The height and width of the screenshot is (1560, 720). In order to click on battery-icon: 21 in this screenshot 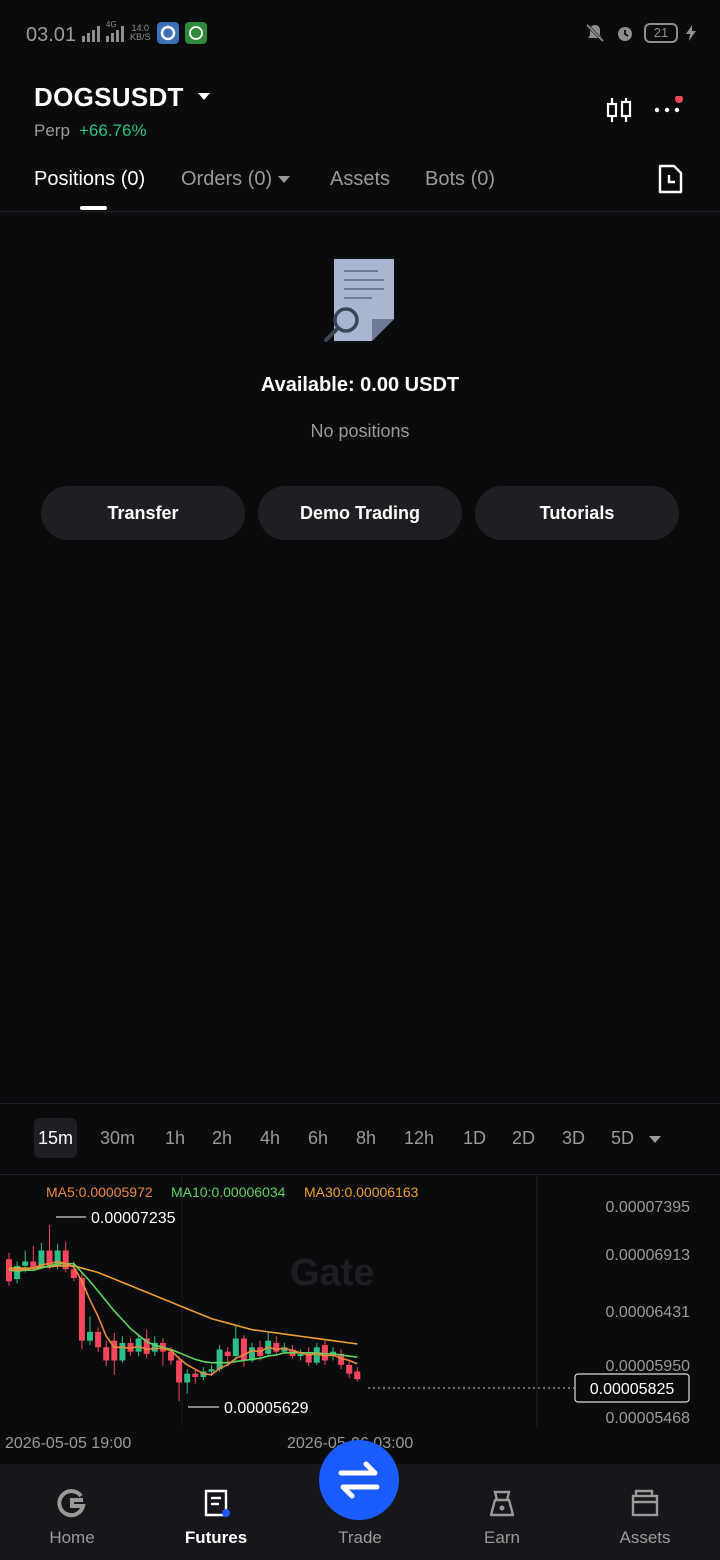, I will do `click(661, 33)`.